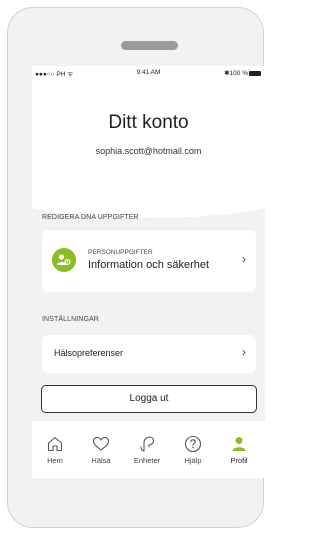 Image resolution: width=320 pixels, height=536 pixels. Describe the element at coordinates (147, 444) in the screenshot. I see `hearing-aid-icon` at that location.